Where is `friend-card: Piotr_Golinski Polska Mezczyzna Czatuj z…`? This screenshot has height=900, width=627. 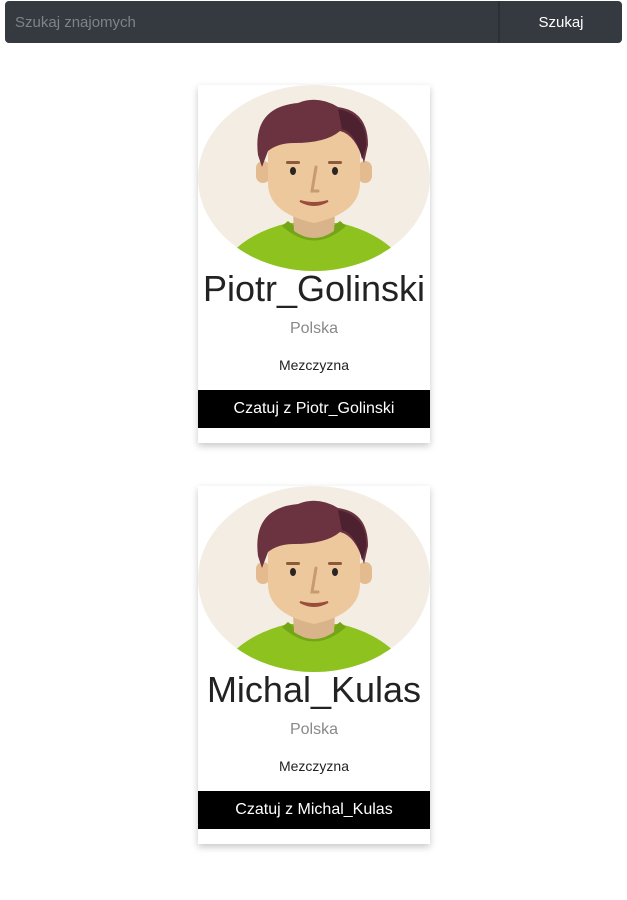 friend-card: Piotr_Golinski Polska Mezczyzna Czatuj z… is located at coordinates (314, 264).